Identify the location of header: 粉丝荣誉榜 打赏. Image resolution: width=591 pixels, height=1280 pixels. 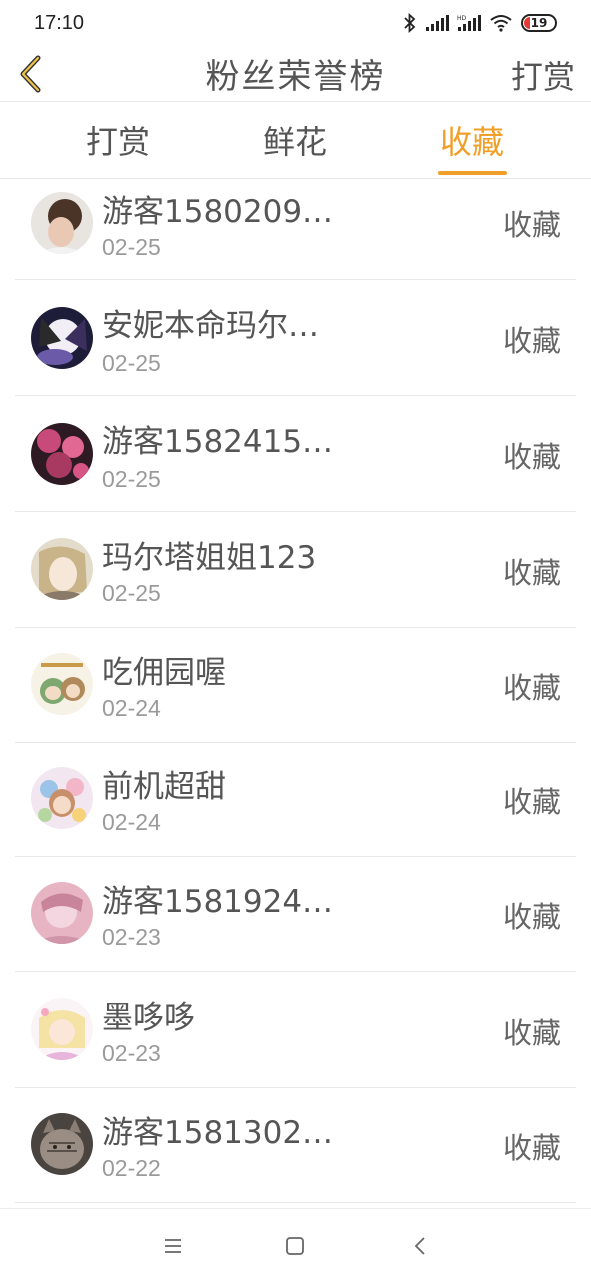
(295, 74).